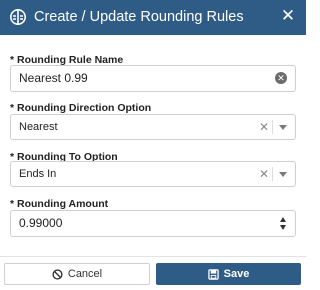 The height and width of the screenshot is (290, 320). What do you see at coordinates (38, 127) in the screenshot?
I see `direction-value: Nearest` at bounding box center [38, 127].